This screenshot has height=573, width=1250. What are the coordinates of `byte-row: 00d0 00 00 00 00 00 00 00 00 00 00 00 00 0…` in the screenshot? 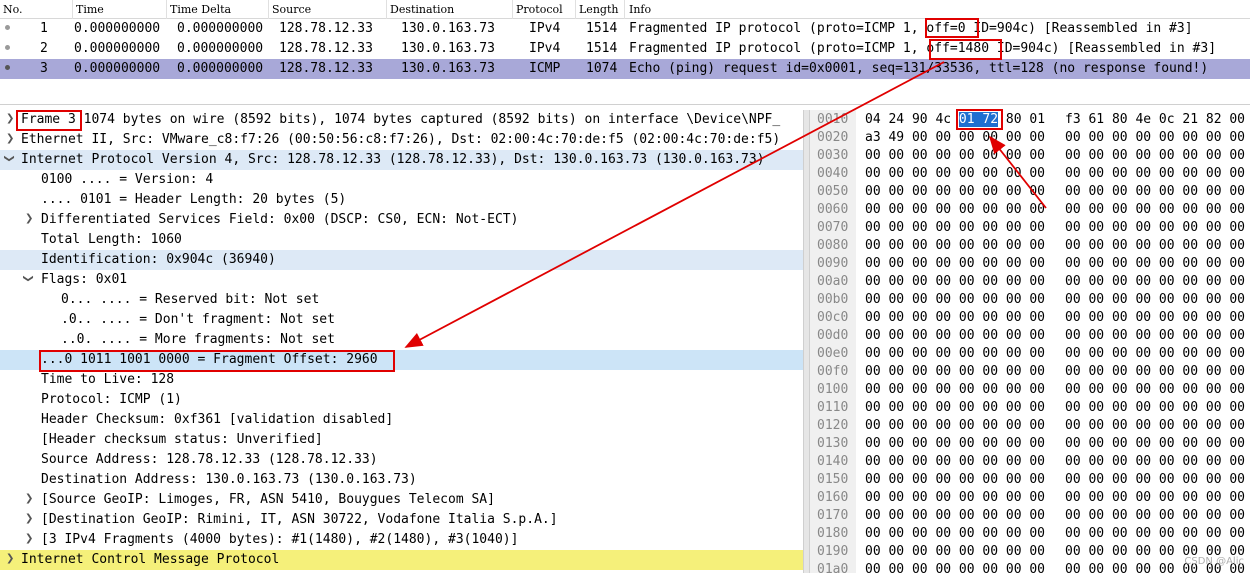 It's located at (1030, 336).